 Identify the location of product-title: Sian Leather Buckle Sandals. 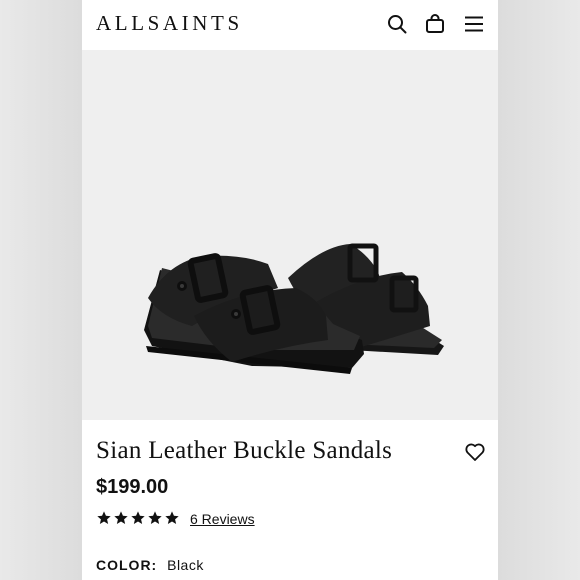
(244, 450).